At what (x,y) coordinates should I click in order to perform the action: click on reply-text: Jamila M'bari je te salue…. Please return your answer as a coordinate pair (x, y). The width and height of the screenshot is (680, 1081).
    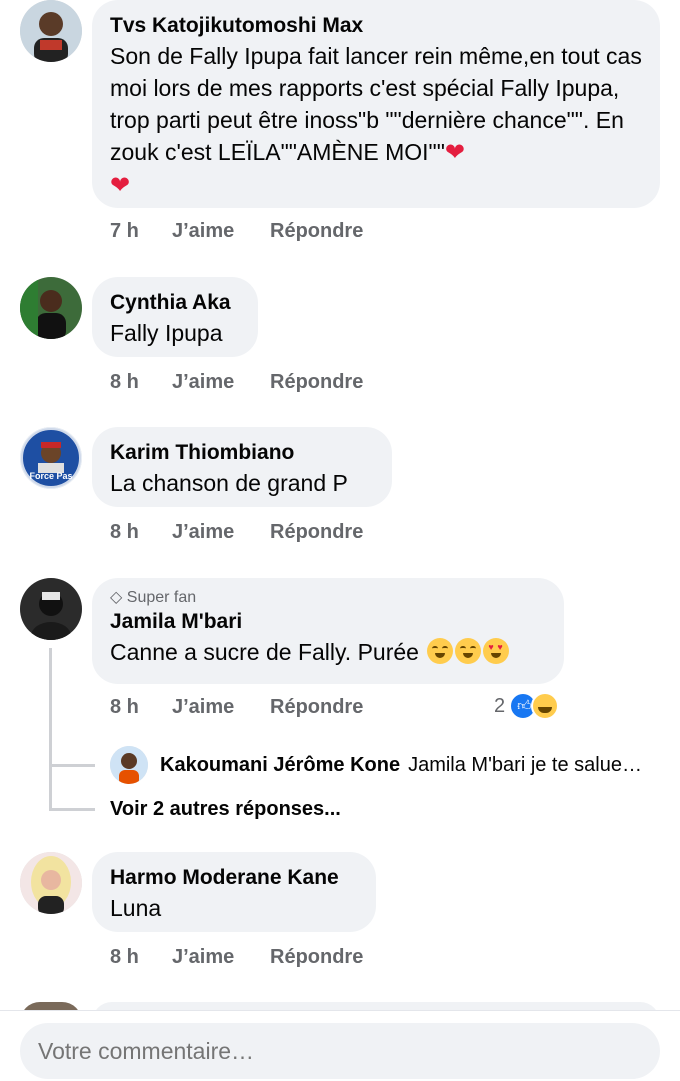
    Looking at the image, I should click on (525, 764).